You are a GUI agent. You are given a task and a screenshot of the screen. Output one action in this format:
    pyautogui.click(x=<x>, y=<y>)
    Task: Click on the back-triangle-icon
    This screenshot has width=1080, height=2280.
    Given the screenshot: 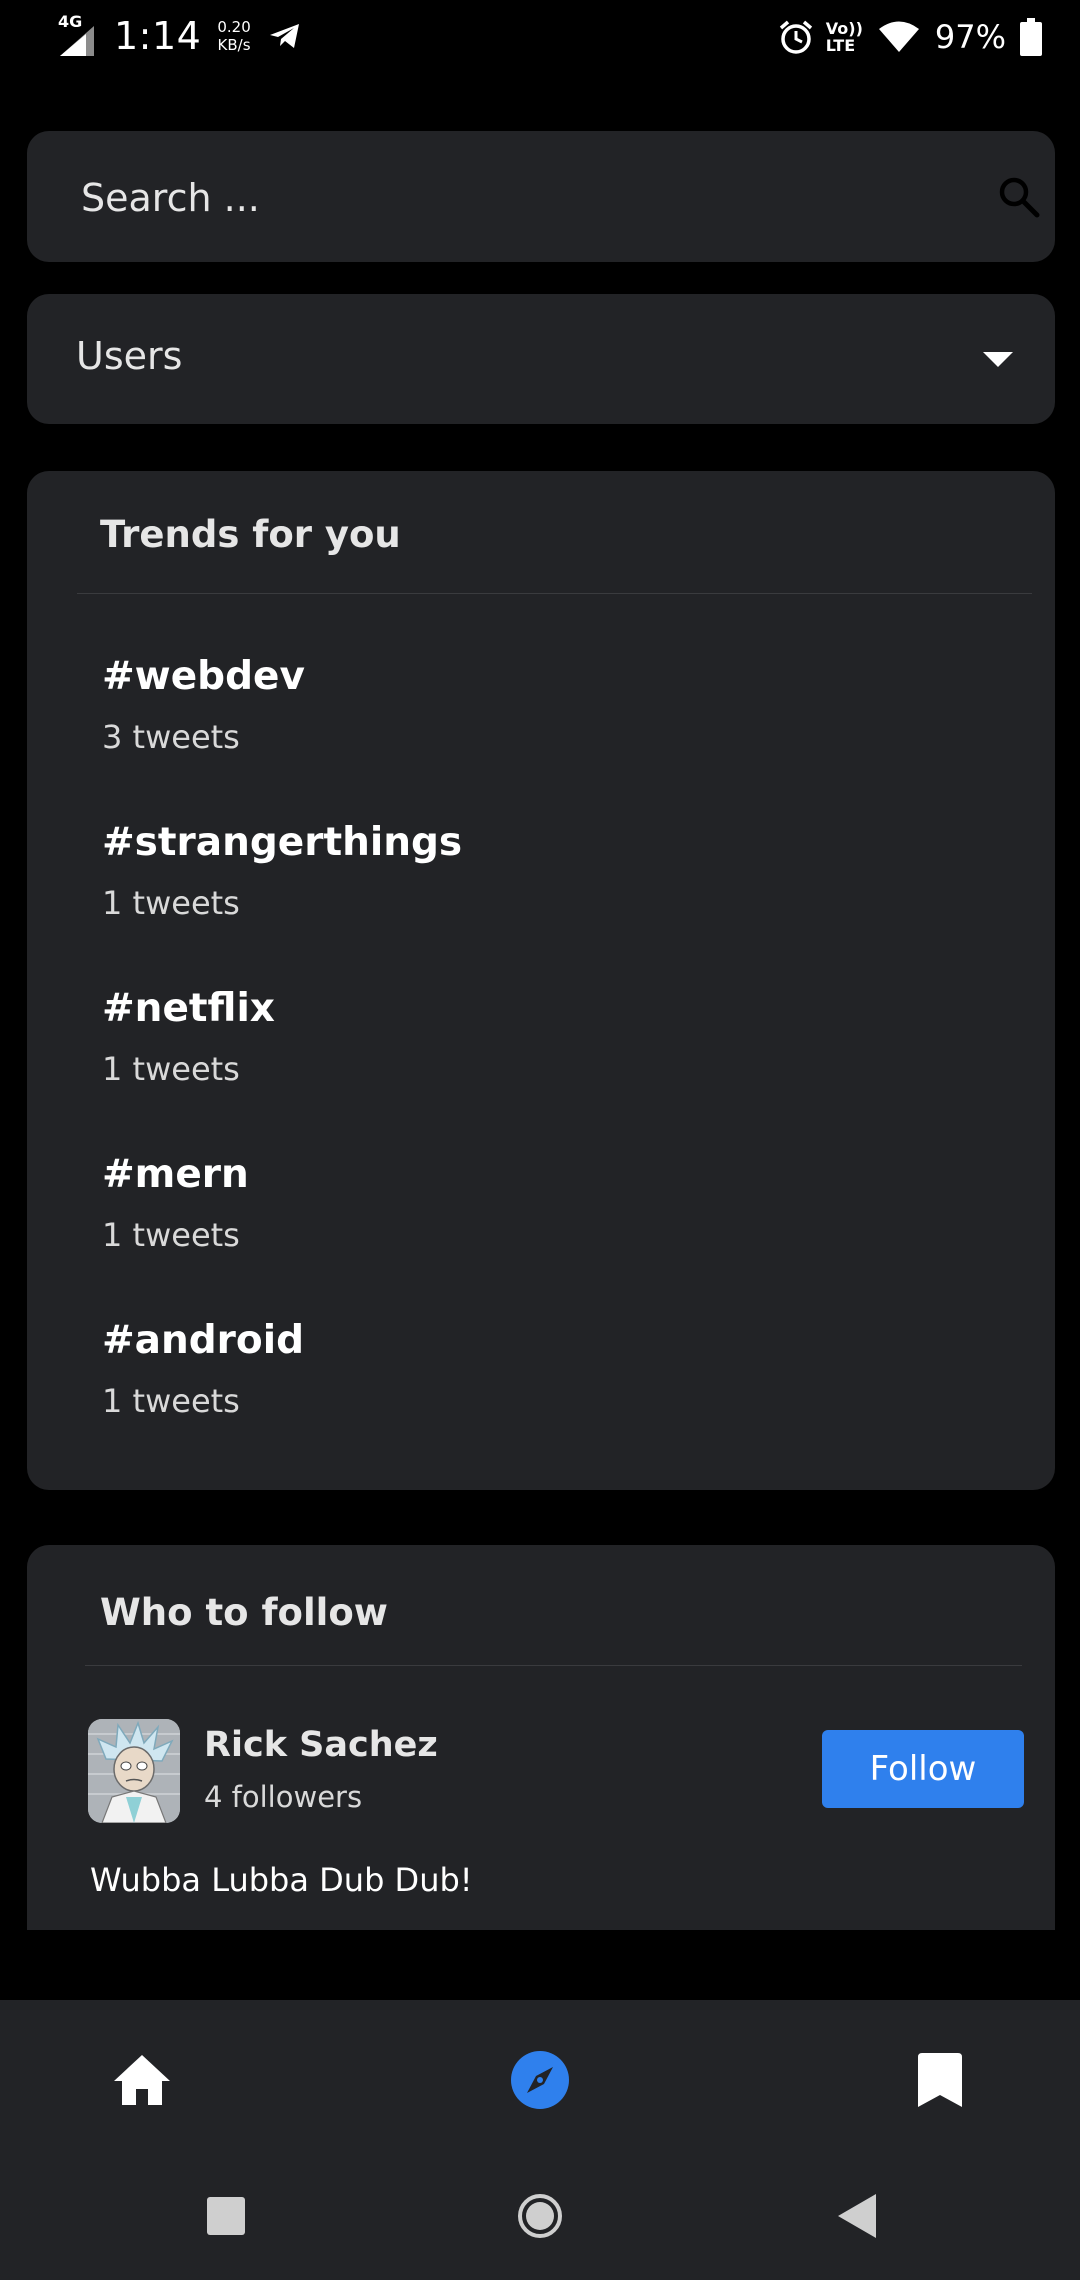 What is the action you would take?
    pyautogui.click(x=857, y=2216)
    